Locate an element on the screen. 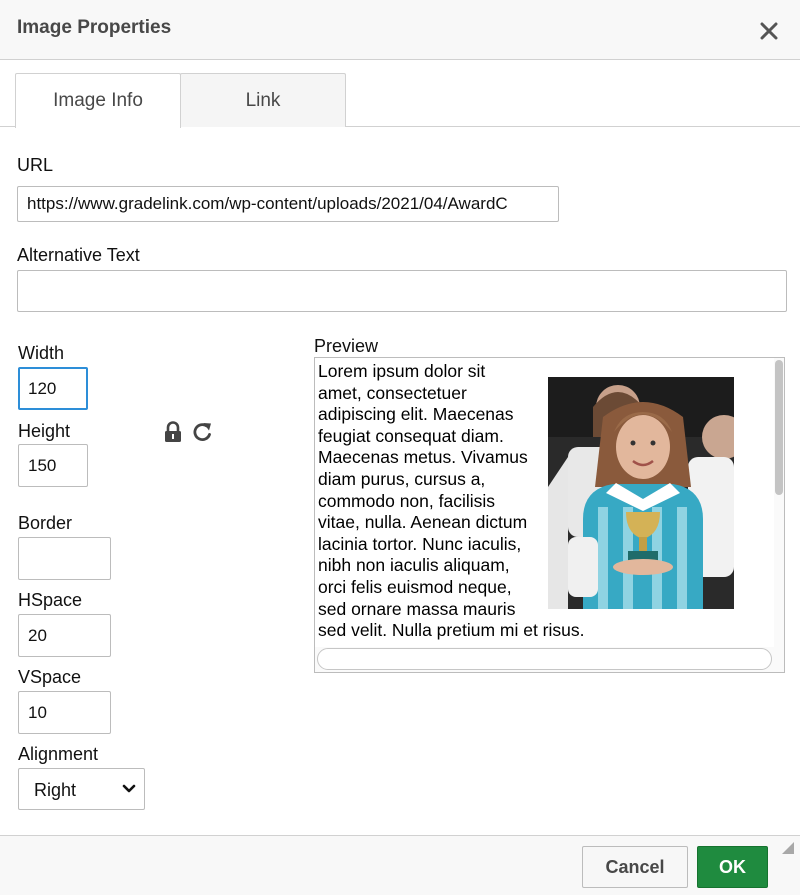  alt-text-label: Alternative Text is located at coordinates (78, 255).